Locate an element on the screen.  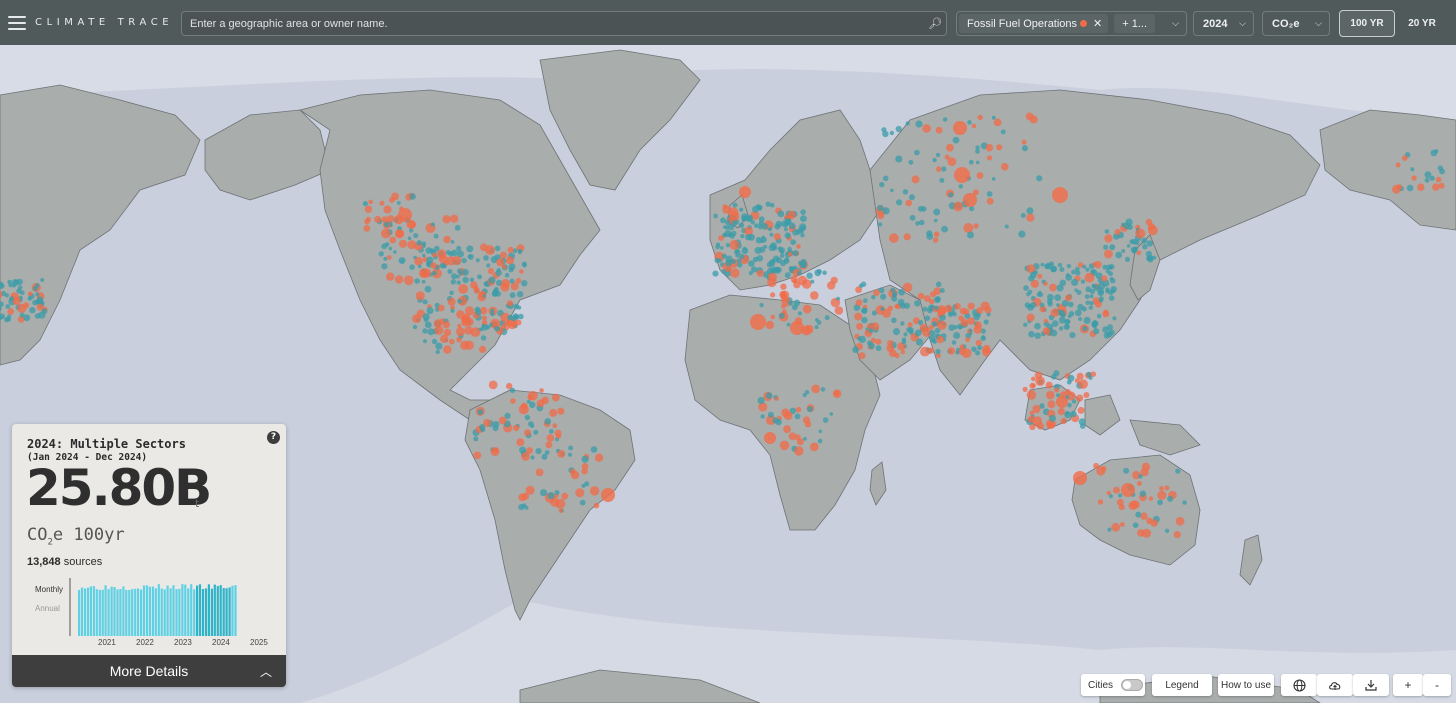
sector-filter: Fossil Fuel Operations ✕ + 1... ⌵ is located at coordinates (1071, 23).